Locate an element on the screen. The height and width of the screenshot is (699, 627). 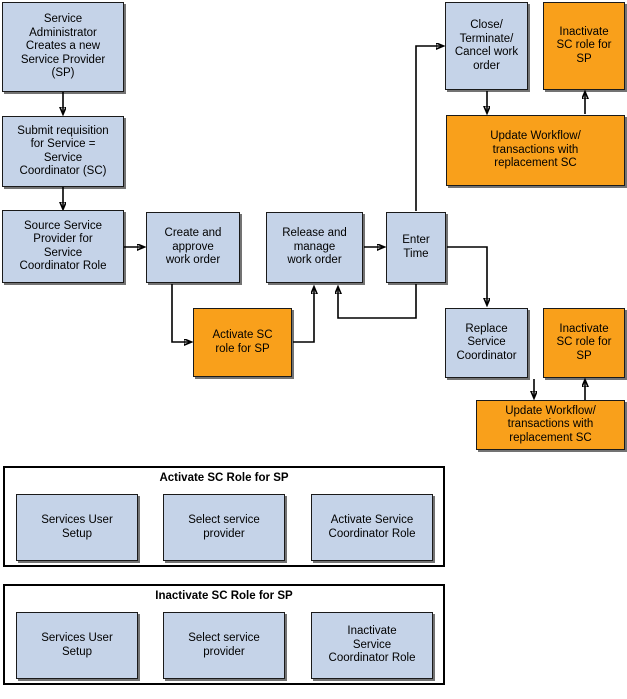
node-inactivate-sc-role-for-sp-bottom: Inactivate SC role for SP is located at coordinates (584, 343).